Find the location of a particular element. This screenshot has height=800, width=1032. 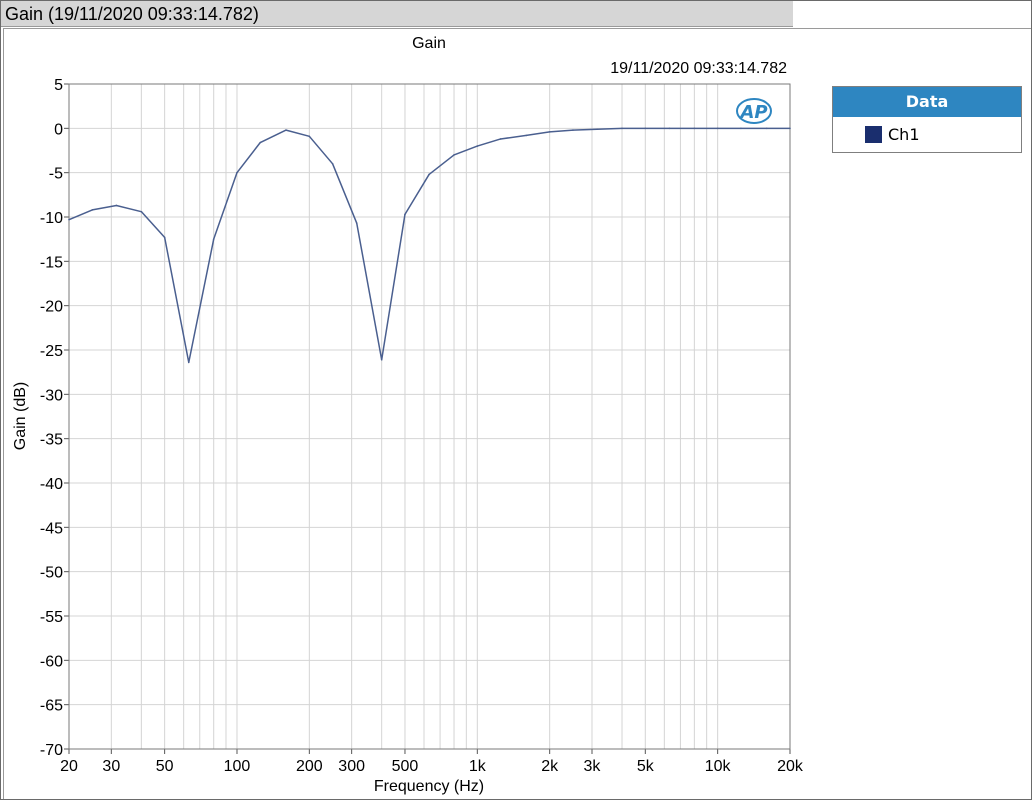

ap-logo-icon: AP is located at coordinates (754, 111).